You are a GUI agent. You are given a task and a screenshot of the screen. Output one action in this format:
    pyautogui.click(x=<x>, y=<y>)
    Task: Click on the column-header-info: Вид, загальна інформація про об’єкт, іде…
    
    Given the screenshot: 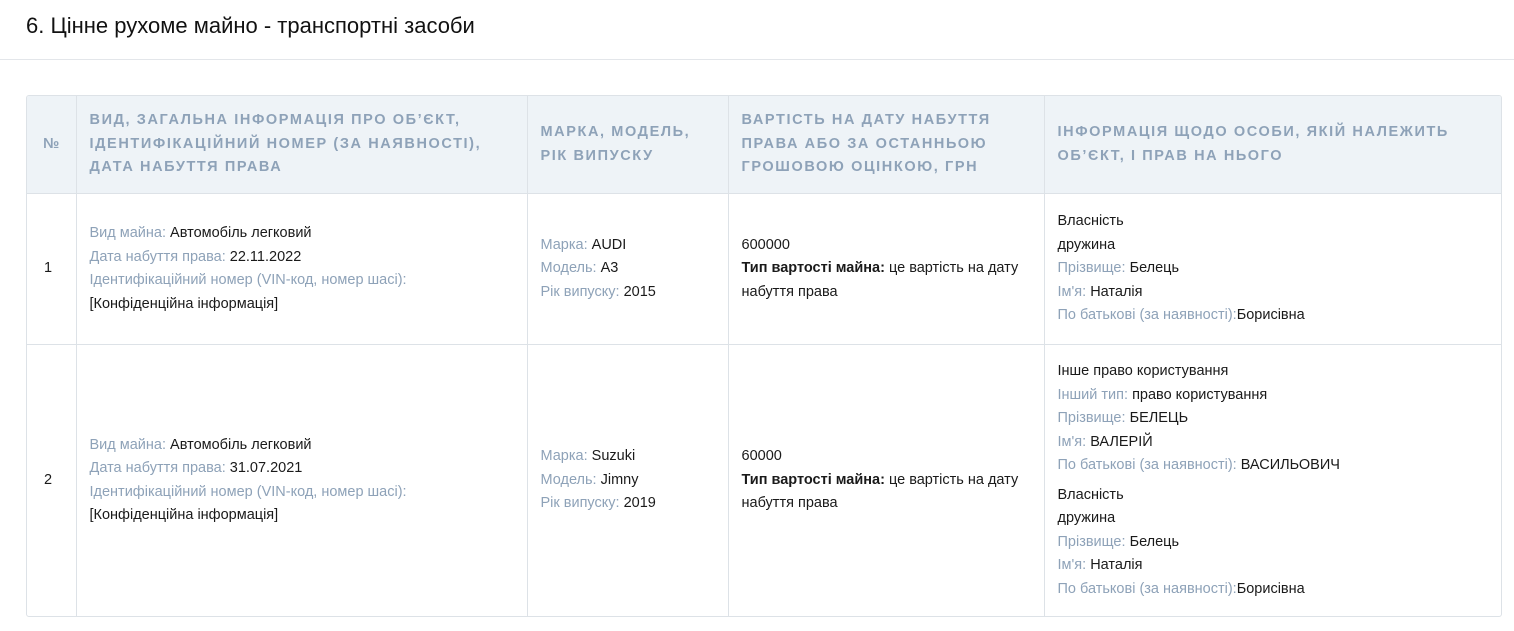 What is the action you would take?
    pyautogui.click(x=302, y=145)
    